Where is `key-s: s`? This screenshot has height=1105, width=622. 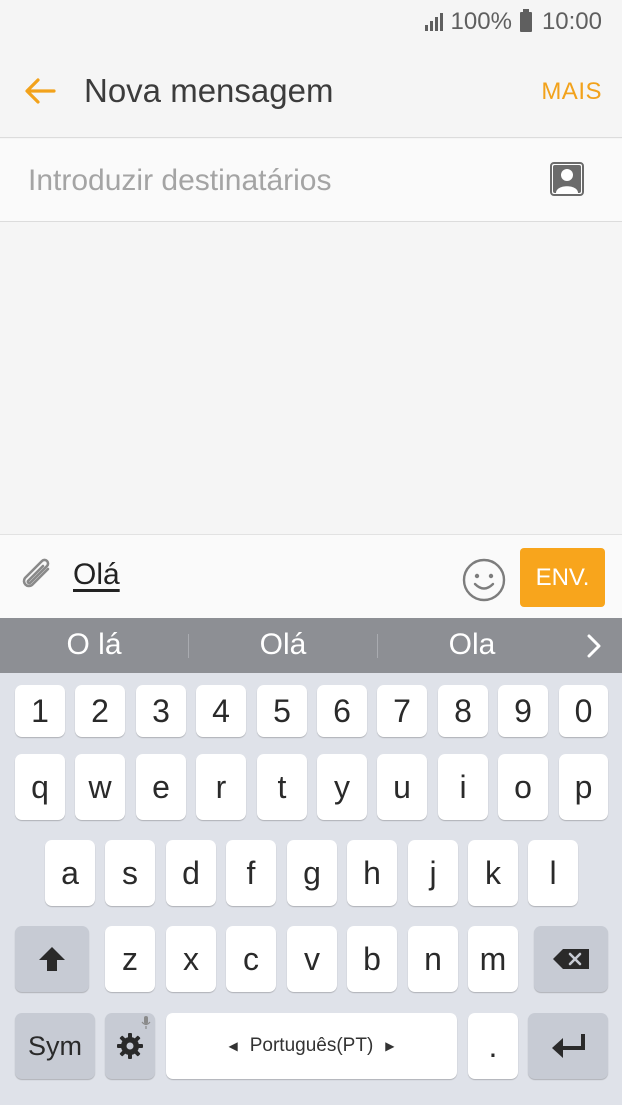 key-s: s is located at coordinates (130, 873).